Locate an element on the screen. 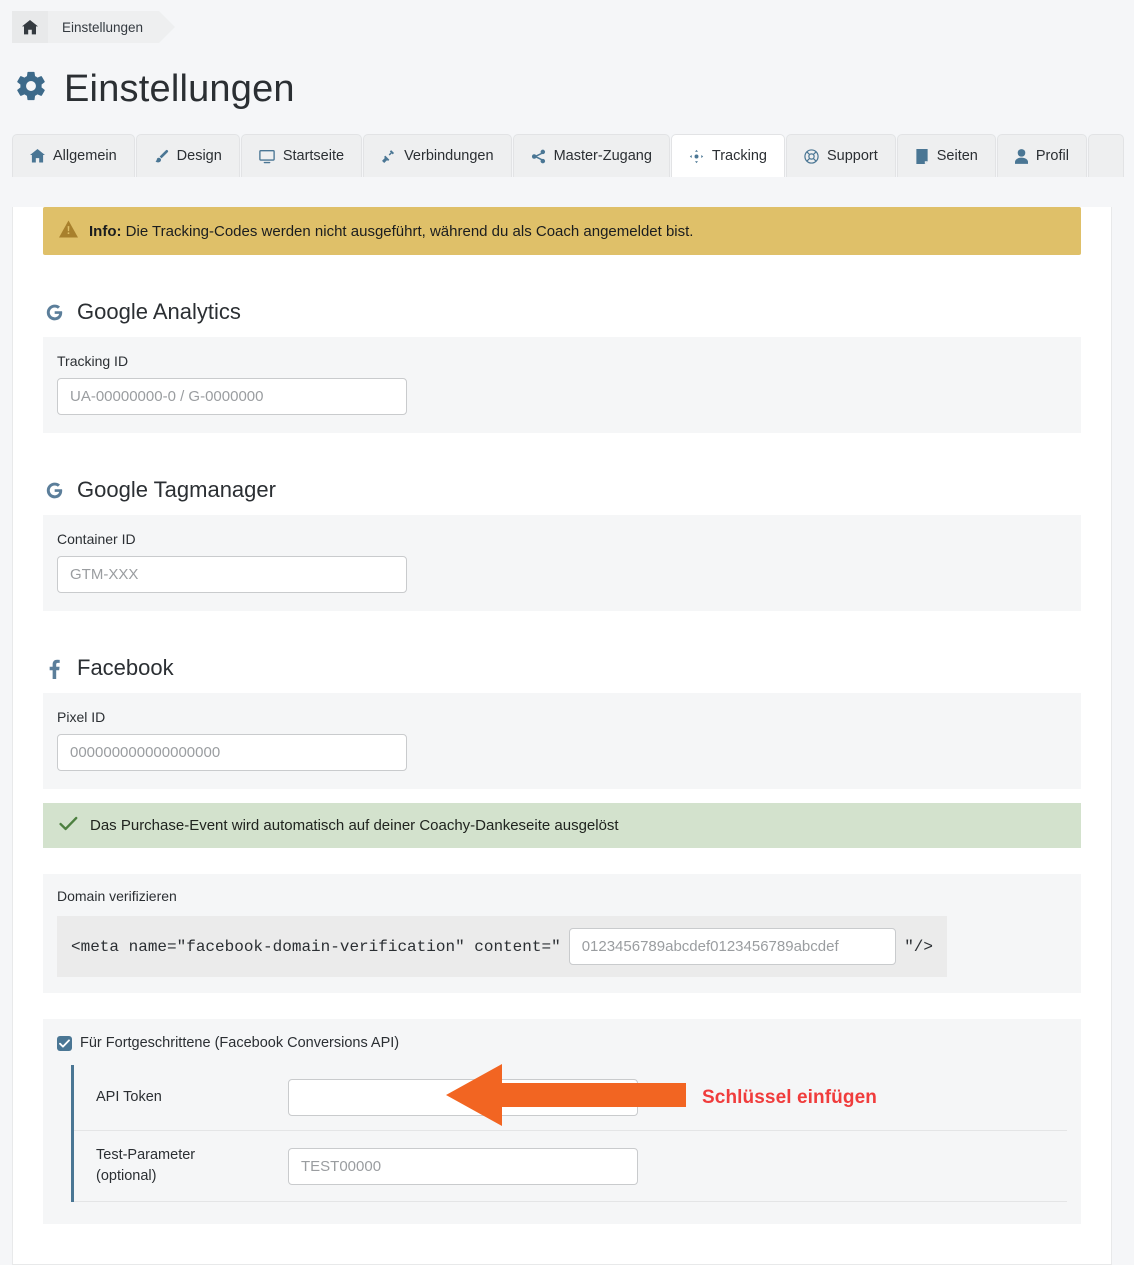  tab-master-zugang: Master-Zugang is located at coordinates (591, 155).